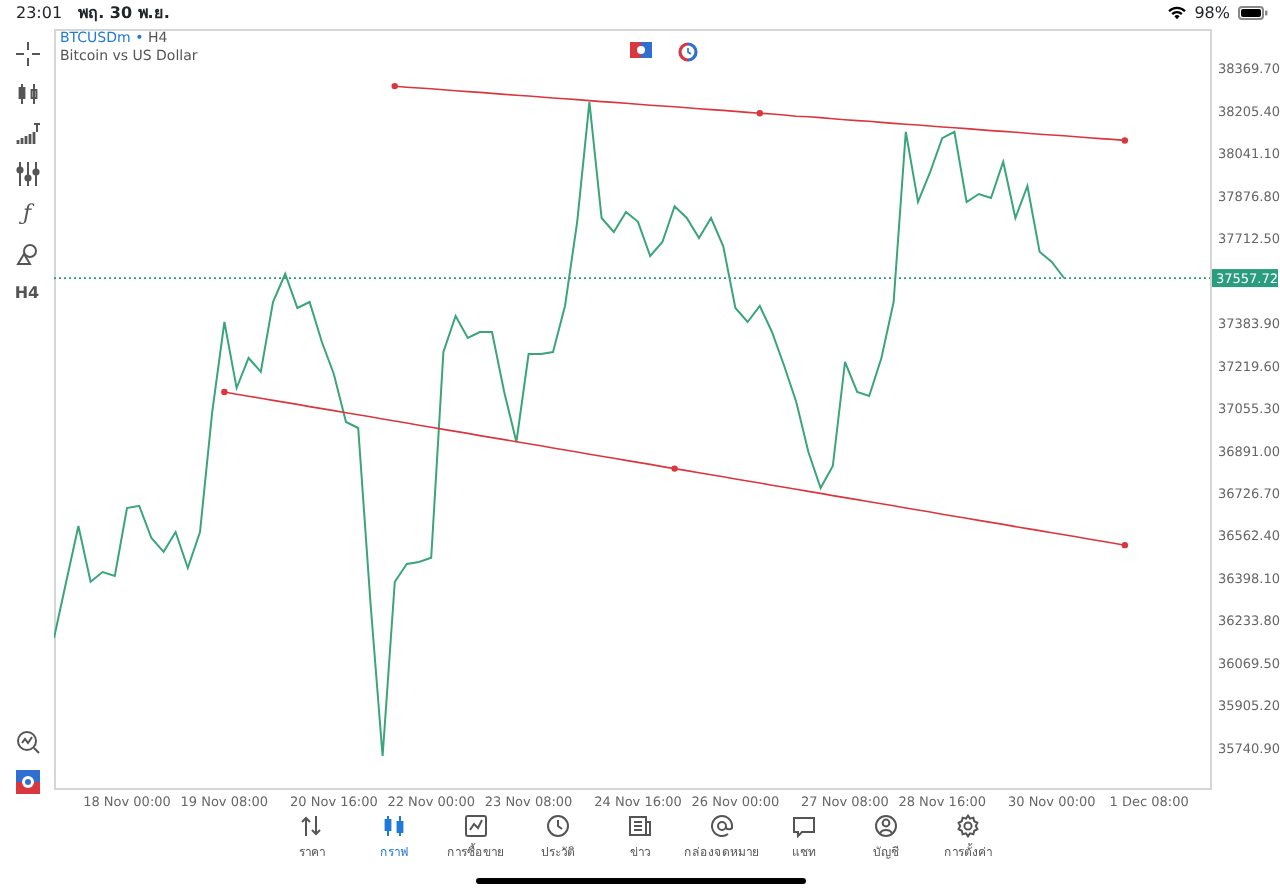 Image resolution: width=1280 pixels, height=894 pixels. What do you see at coordinates (27, 174) in the screenshot?
I see `sliders-icon` at bounding box center [27, 174].